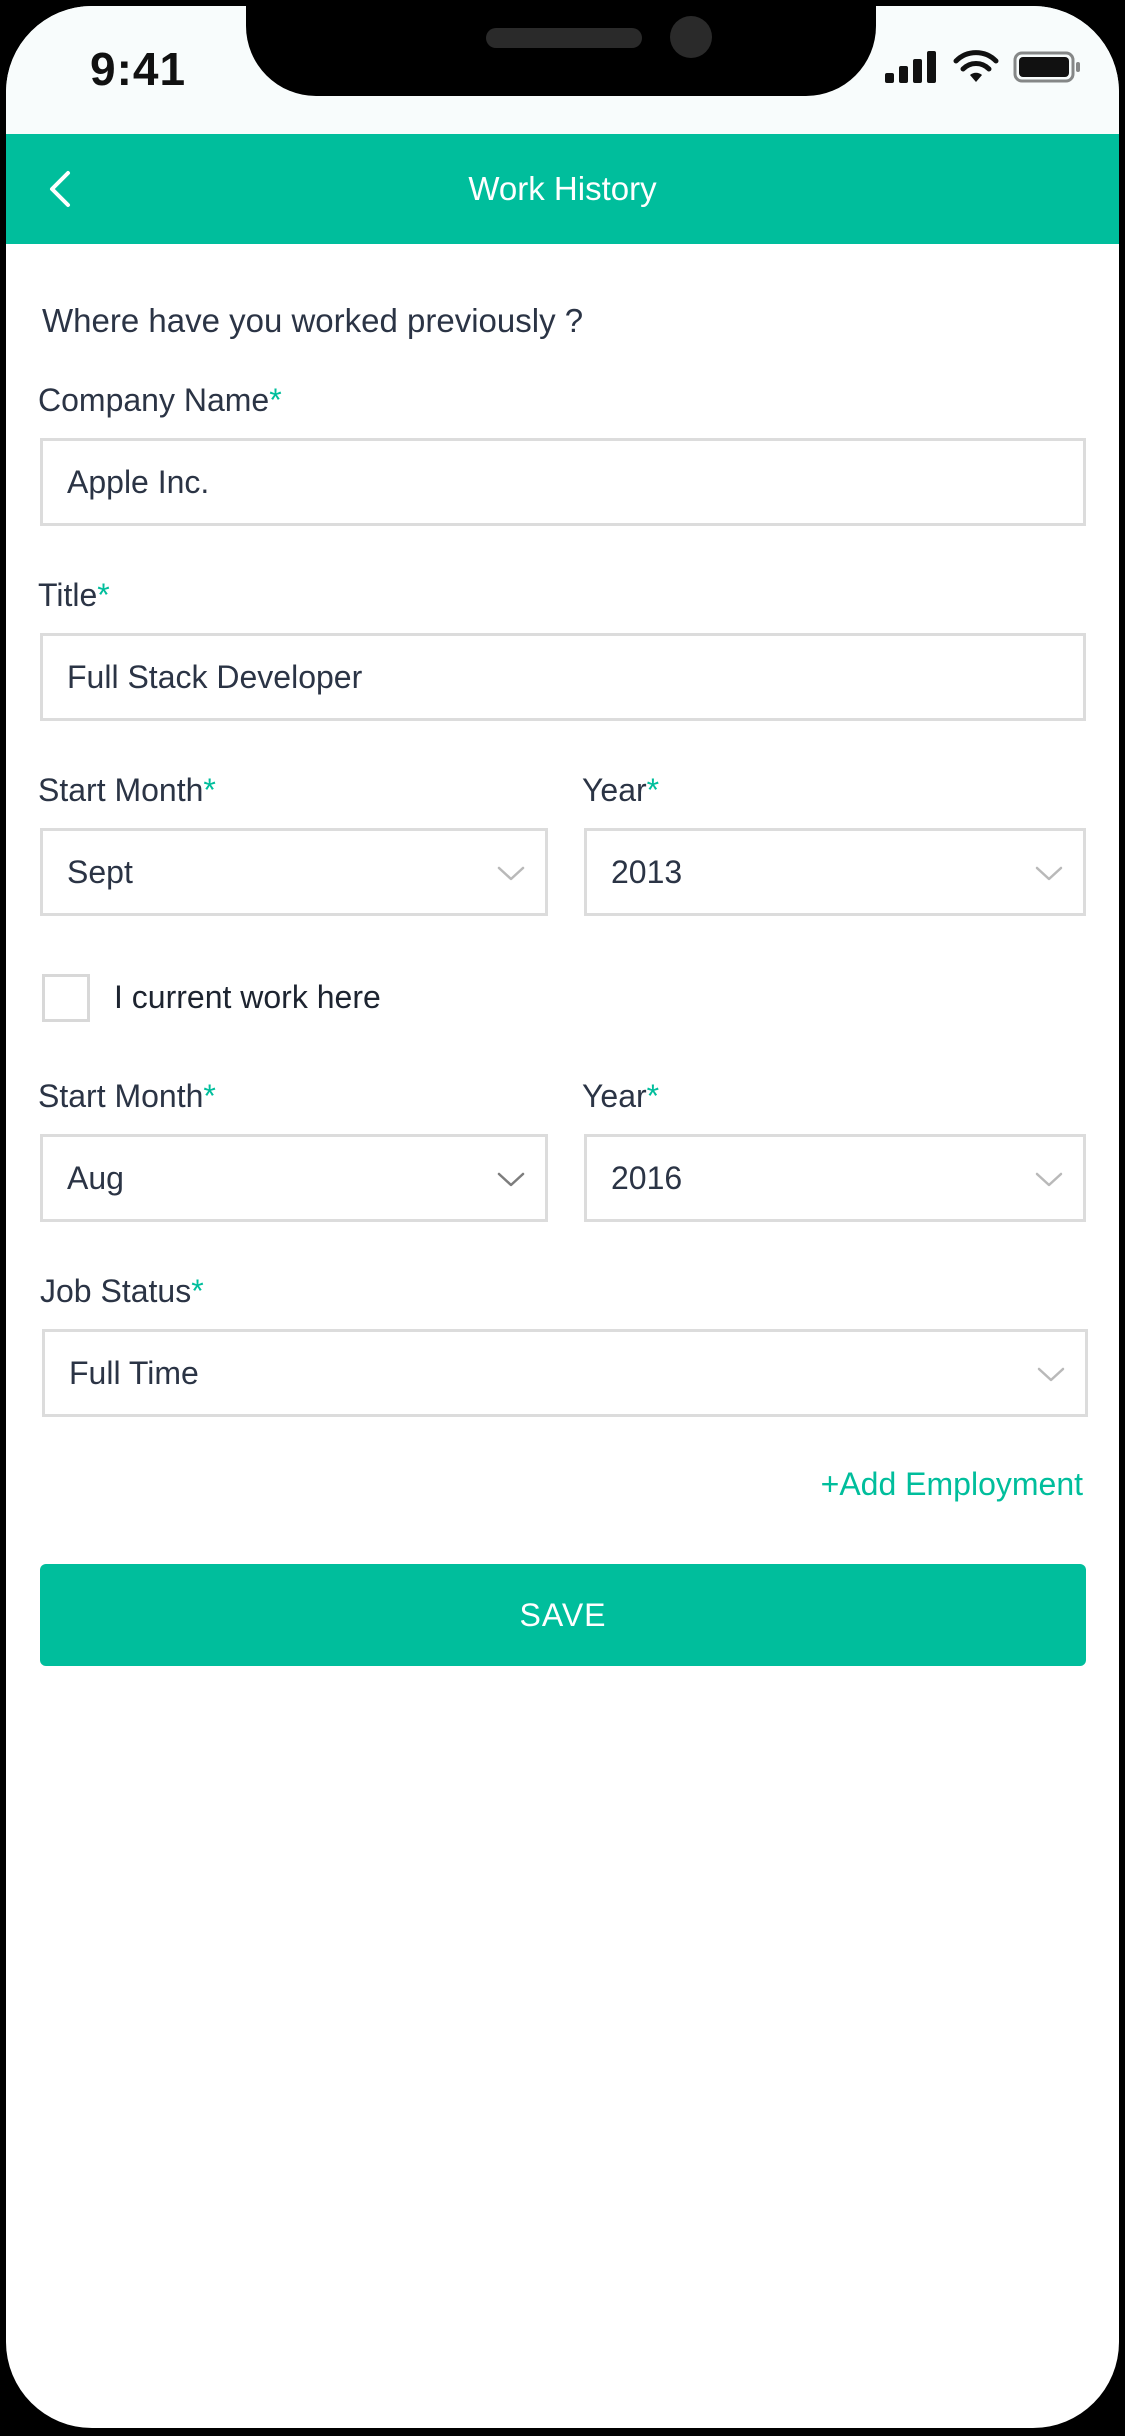  Describe the element at coordinates (976, 69) in the screenshot. I see `wifi-icon` at that location.